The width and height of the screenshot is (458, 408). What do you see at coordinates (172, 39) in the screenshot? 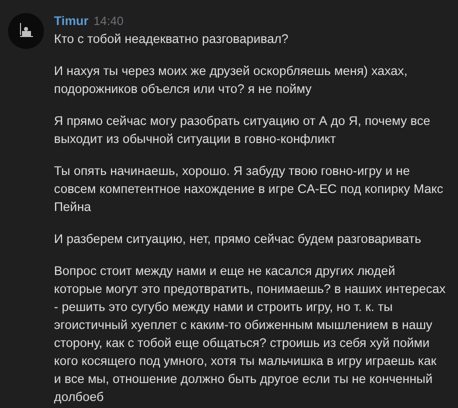
I see `message-text: Кто с тобой неадекватно разговаривал?` at bounding box center [172, 39].